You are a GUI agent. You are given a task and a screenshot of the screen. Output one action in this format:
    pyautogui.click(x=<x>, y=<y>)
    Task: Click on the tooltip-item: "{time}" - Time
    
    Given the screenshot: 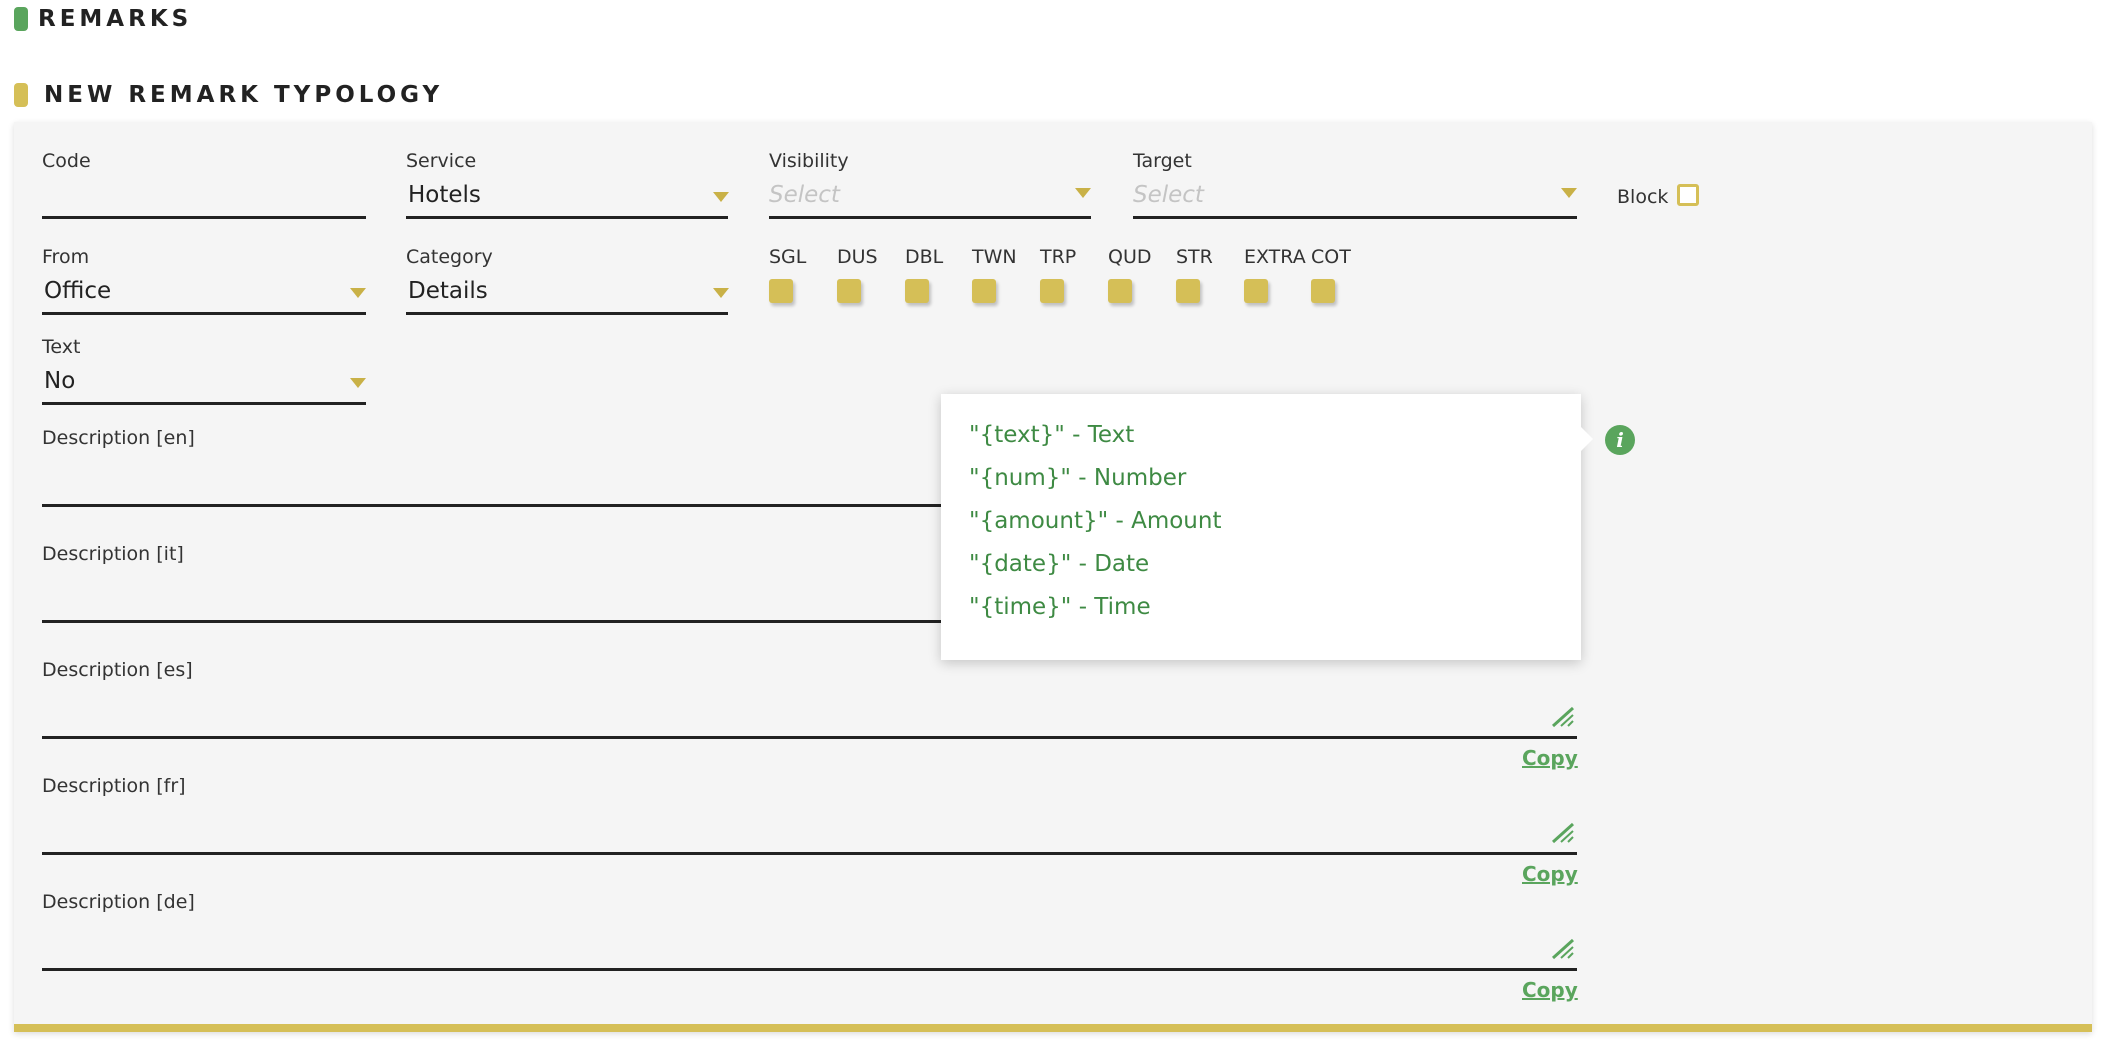 What is the action you would take?
    pyautogui.click(x=1060, y=607)
    